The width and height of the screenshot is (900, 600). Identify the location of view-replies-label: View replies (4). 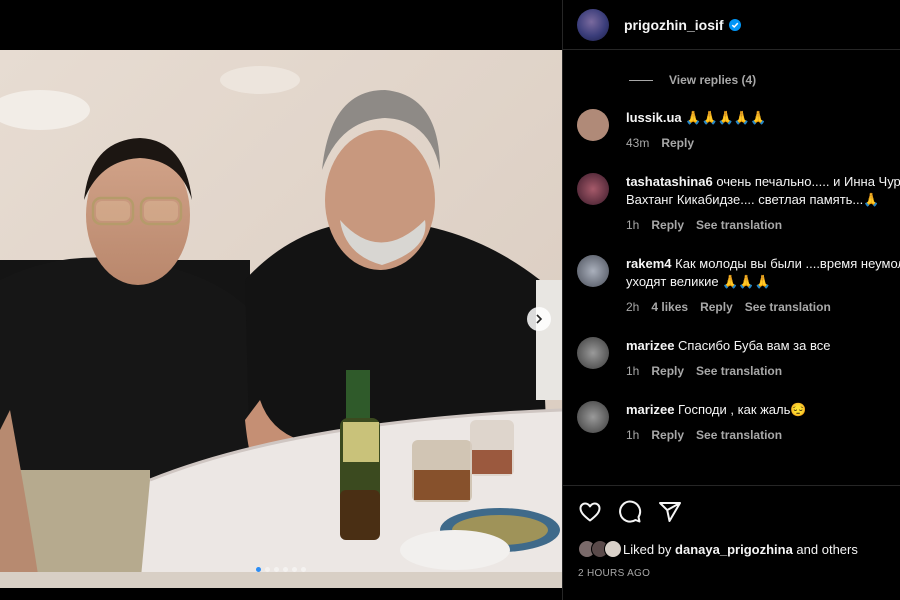
(713, 80).